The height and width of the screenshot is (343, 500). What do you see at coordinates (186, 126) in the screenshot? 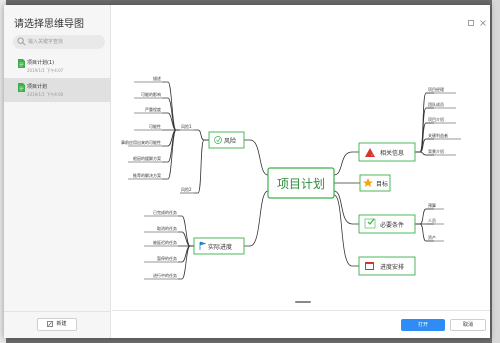
I see `leaf-label: 风险1` at bounding box center [186, 126].